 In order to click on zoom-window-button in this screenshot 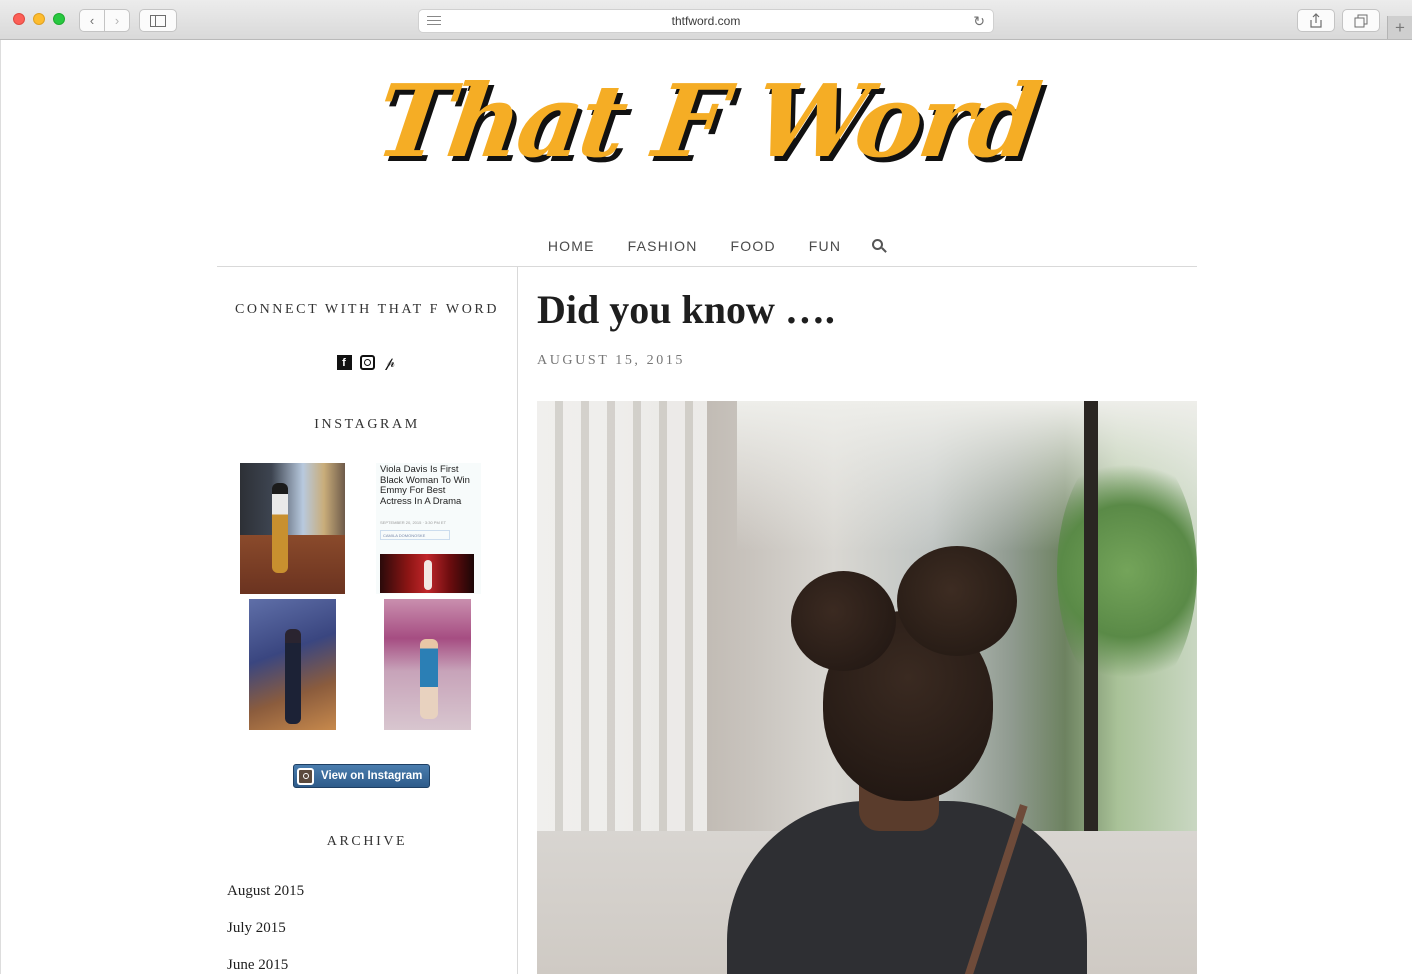, I will do `click(59, 19)`.